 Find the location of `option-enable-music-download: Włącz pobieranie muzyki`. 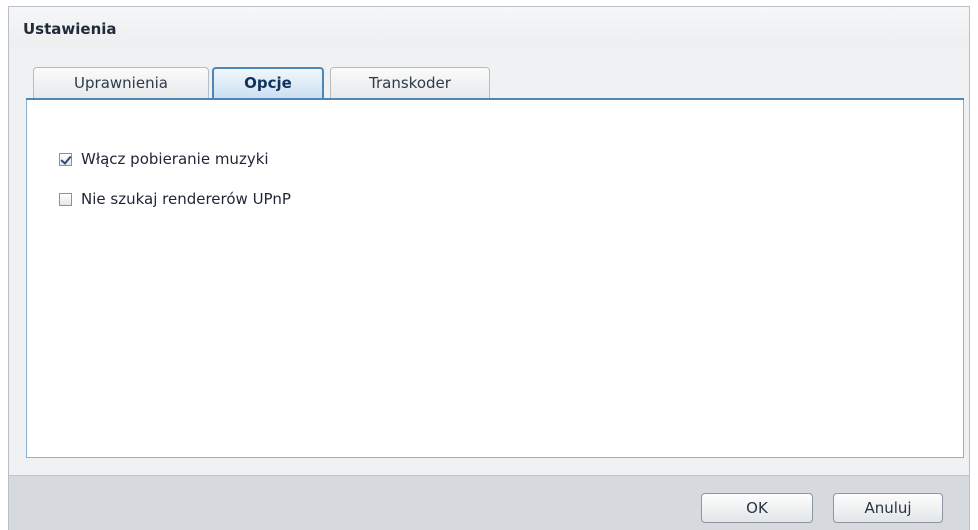

option-enable-music-download: Włącz pobieranie muzyki is located at coordinates (164, 159).